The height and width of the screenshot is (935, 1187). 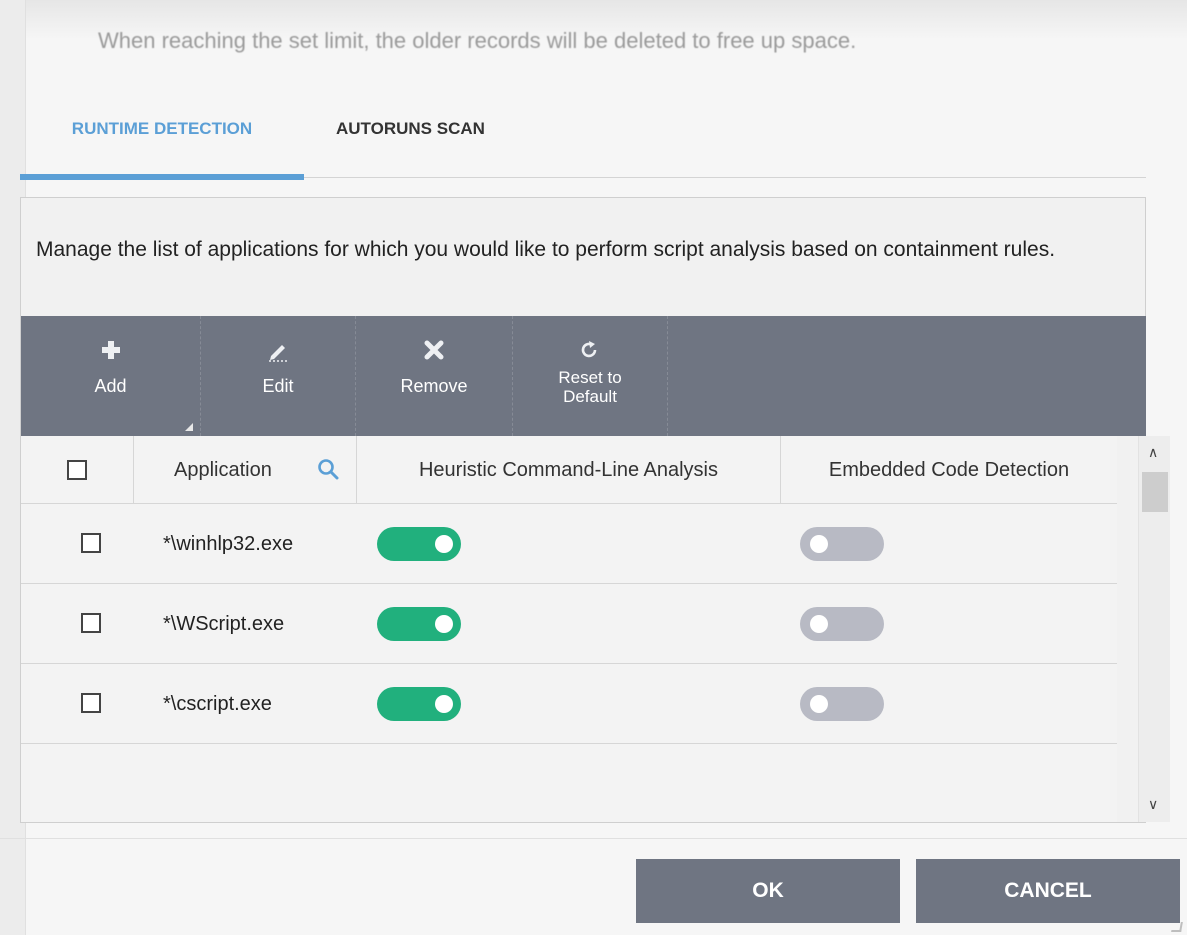 What do you see at coordinates (110, 386) in the screenshot?
I see `add-label: Add` at bounding box center [110, 386].